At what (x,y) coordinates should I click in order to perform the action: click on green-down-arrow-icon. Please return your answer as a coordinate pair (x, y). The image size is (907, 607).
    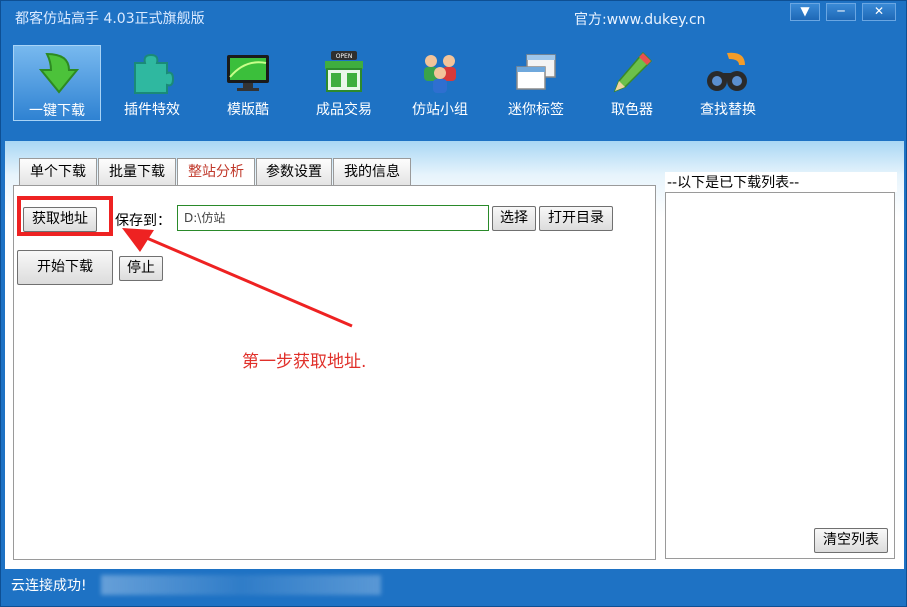
    Looking at the image, I should click on (59, 73).